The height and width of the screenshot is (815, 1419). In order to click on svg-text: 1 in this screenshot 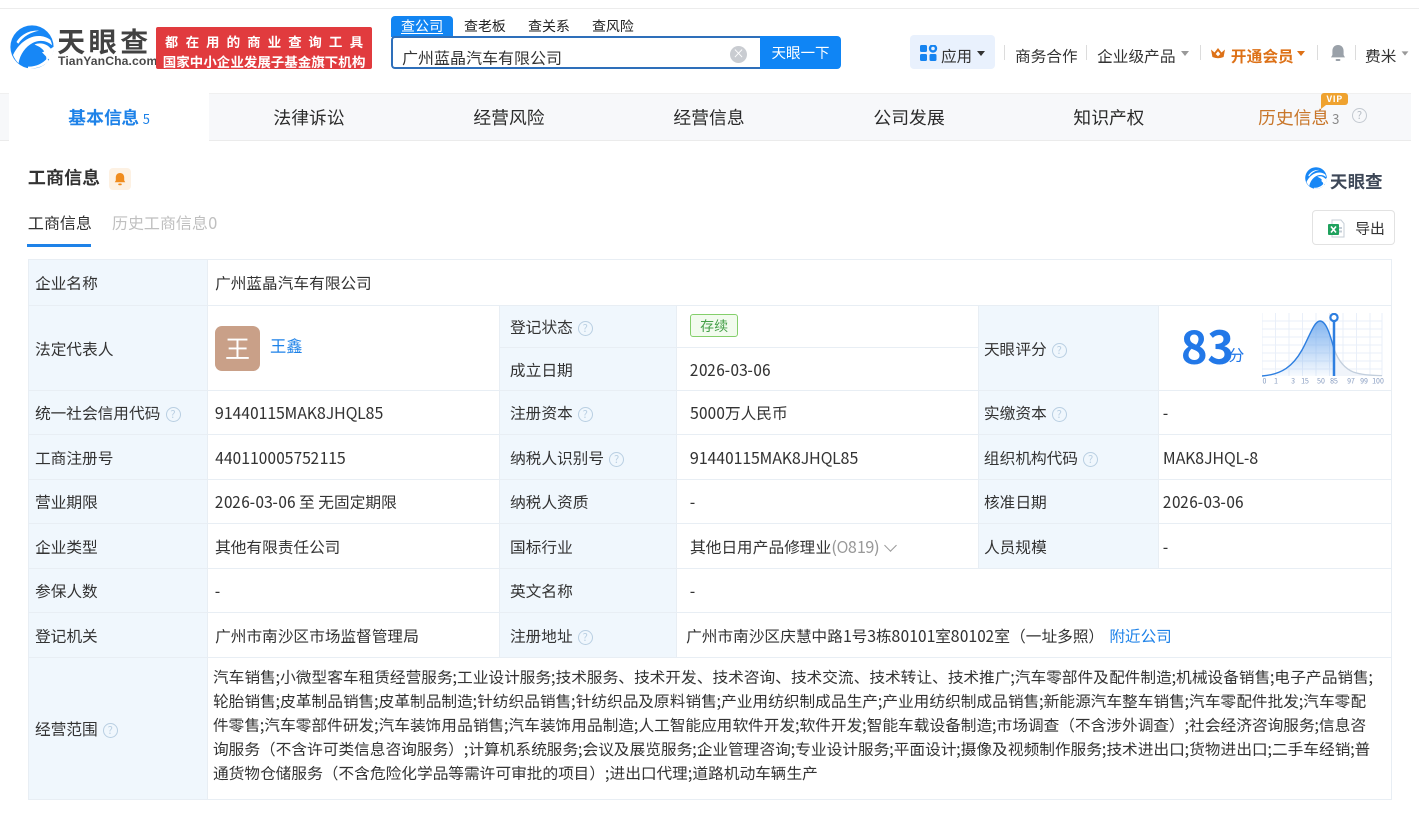, I will do `click(1276, 381)`.